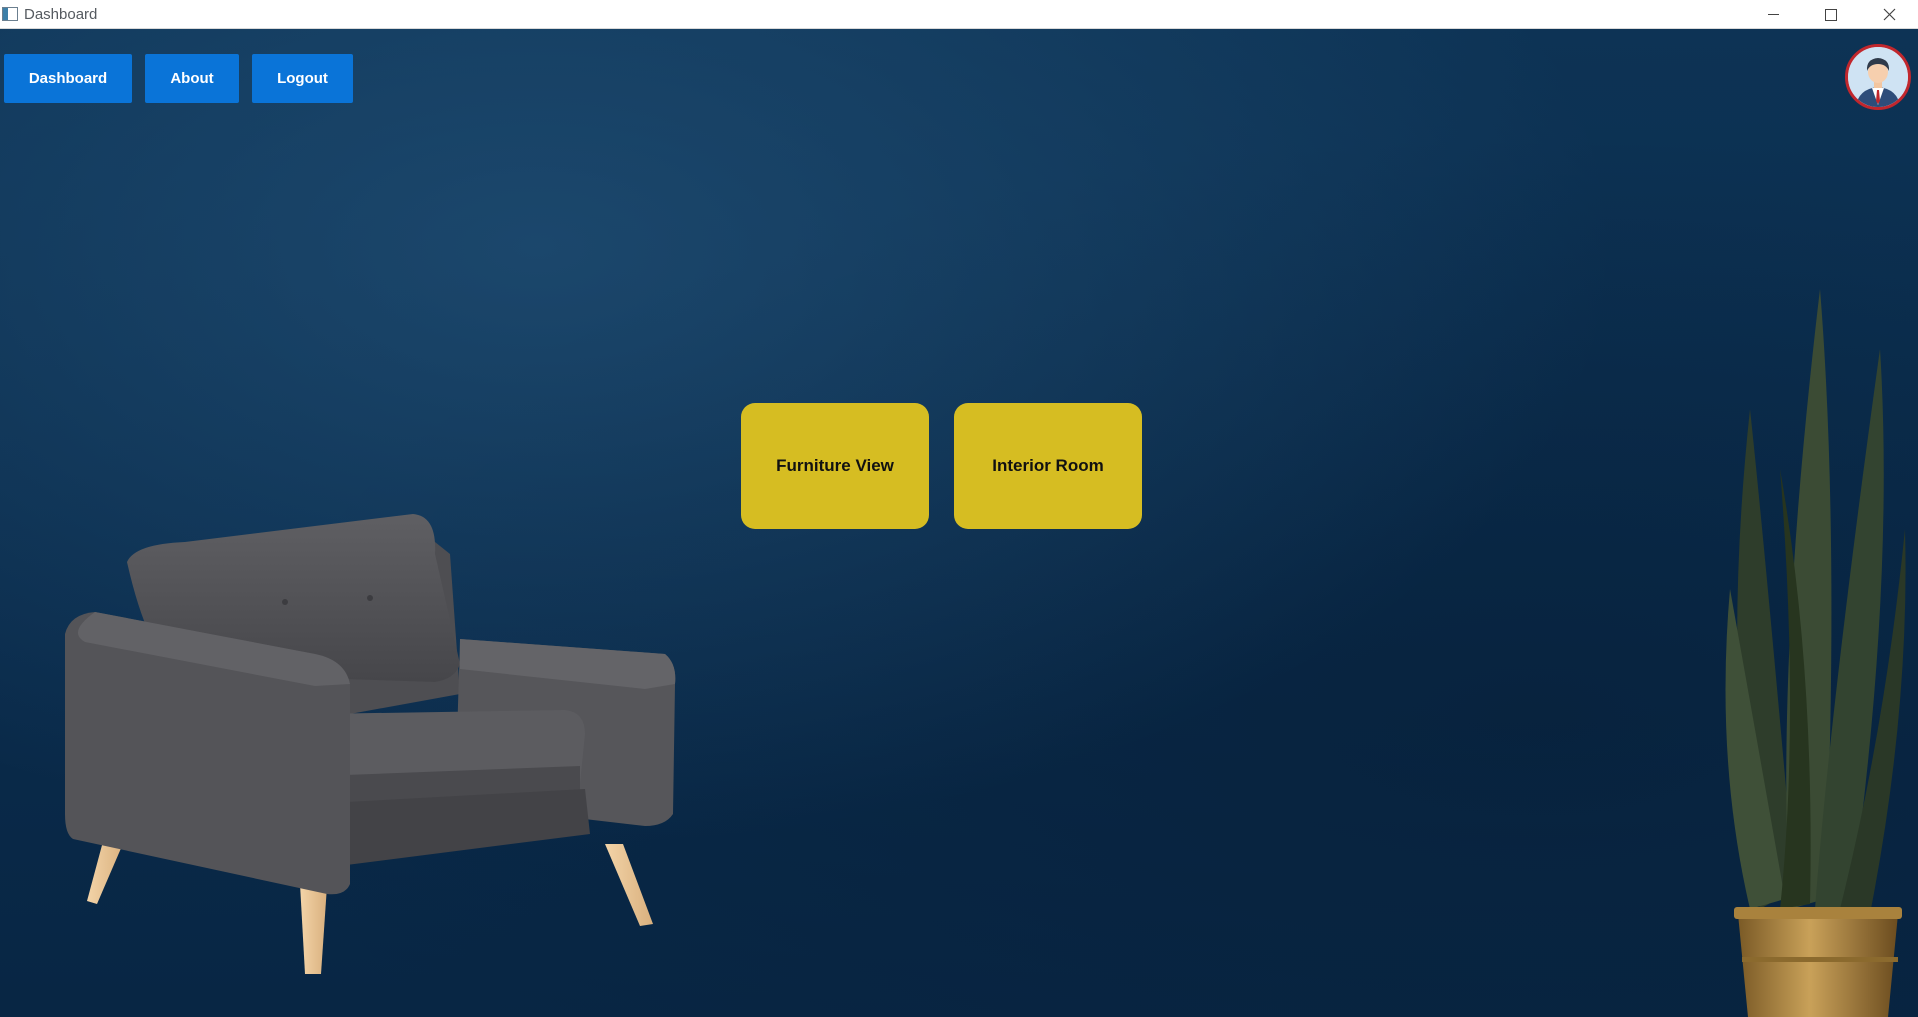 The width and height of the screenshot is (1918, 1017). I want to click on interior-room-button: Interior Room, so click(1048, 466).